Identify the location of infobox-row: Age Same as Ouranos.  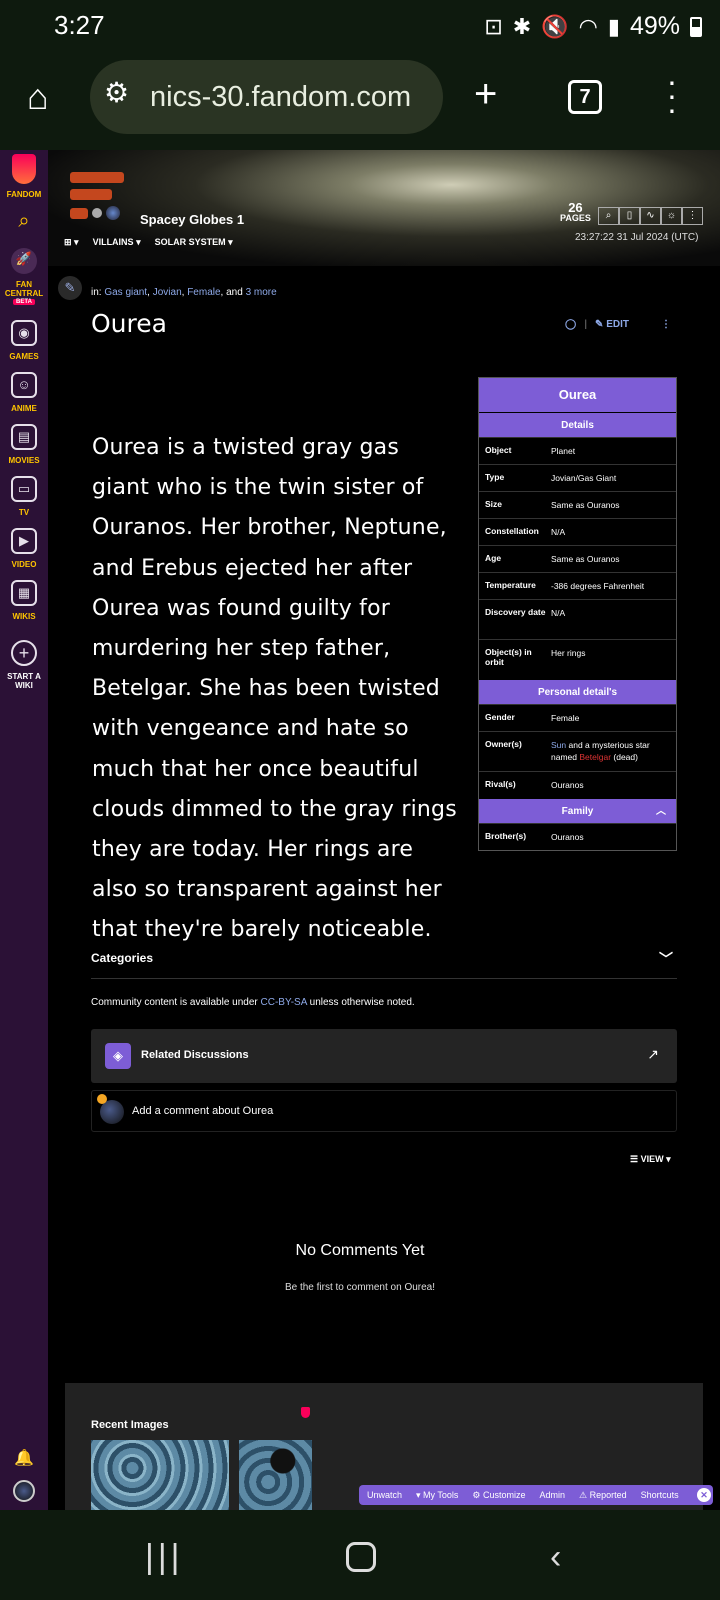
(577, 558).